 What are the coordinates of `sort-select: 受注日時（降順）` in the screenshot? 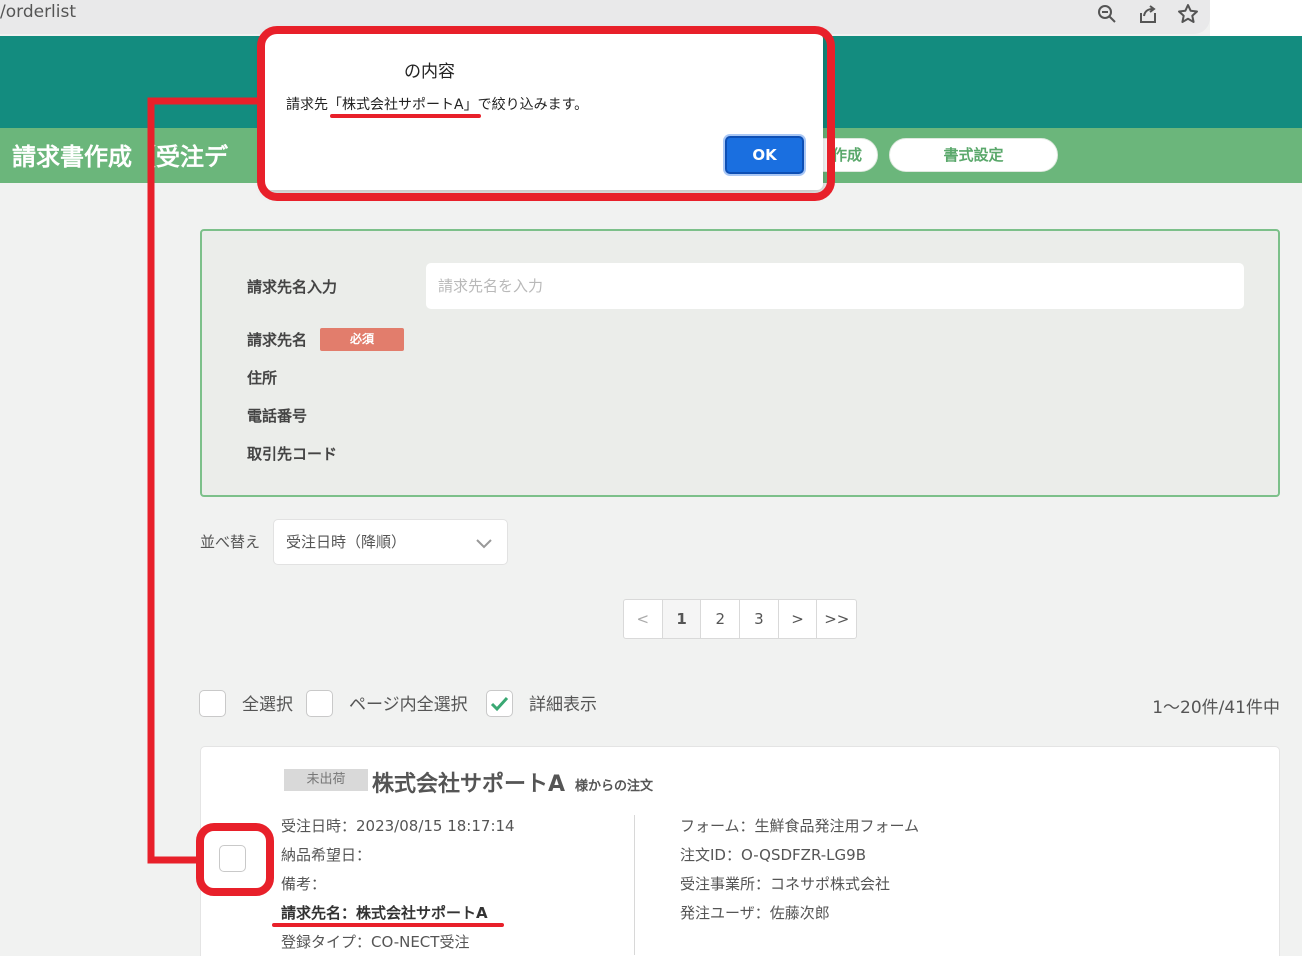 It's located at (390, 542).